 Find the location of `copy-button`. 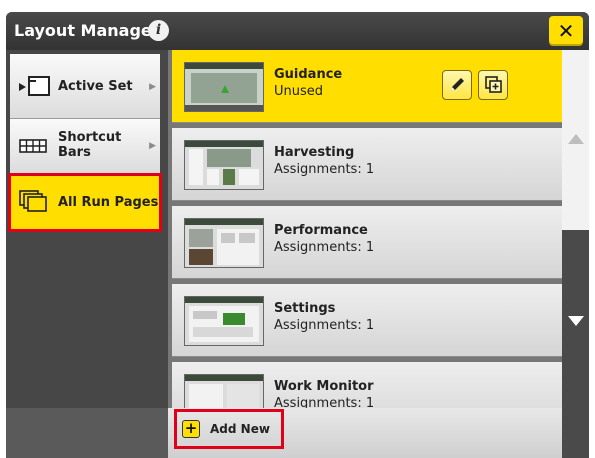

copy-button is located at coordinates (493, 85).